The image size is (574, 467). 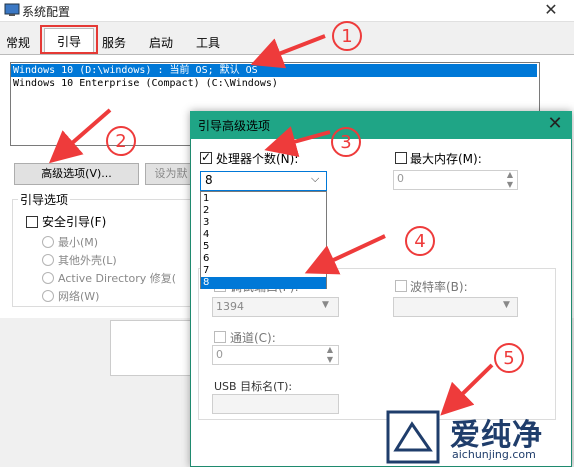 I want to click on annotation-marker: 1, so click(x=347, y=36).